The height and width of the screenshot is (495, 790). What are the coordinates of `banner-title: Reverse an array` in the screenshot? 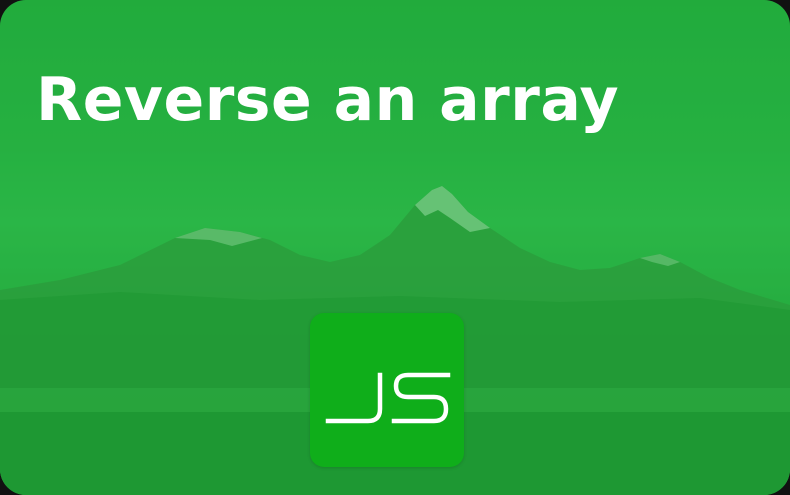 It's located at (328, 100).